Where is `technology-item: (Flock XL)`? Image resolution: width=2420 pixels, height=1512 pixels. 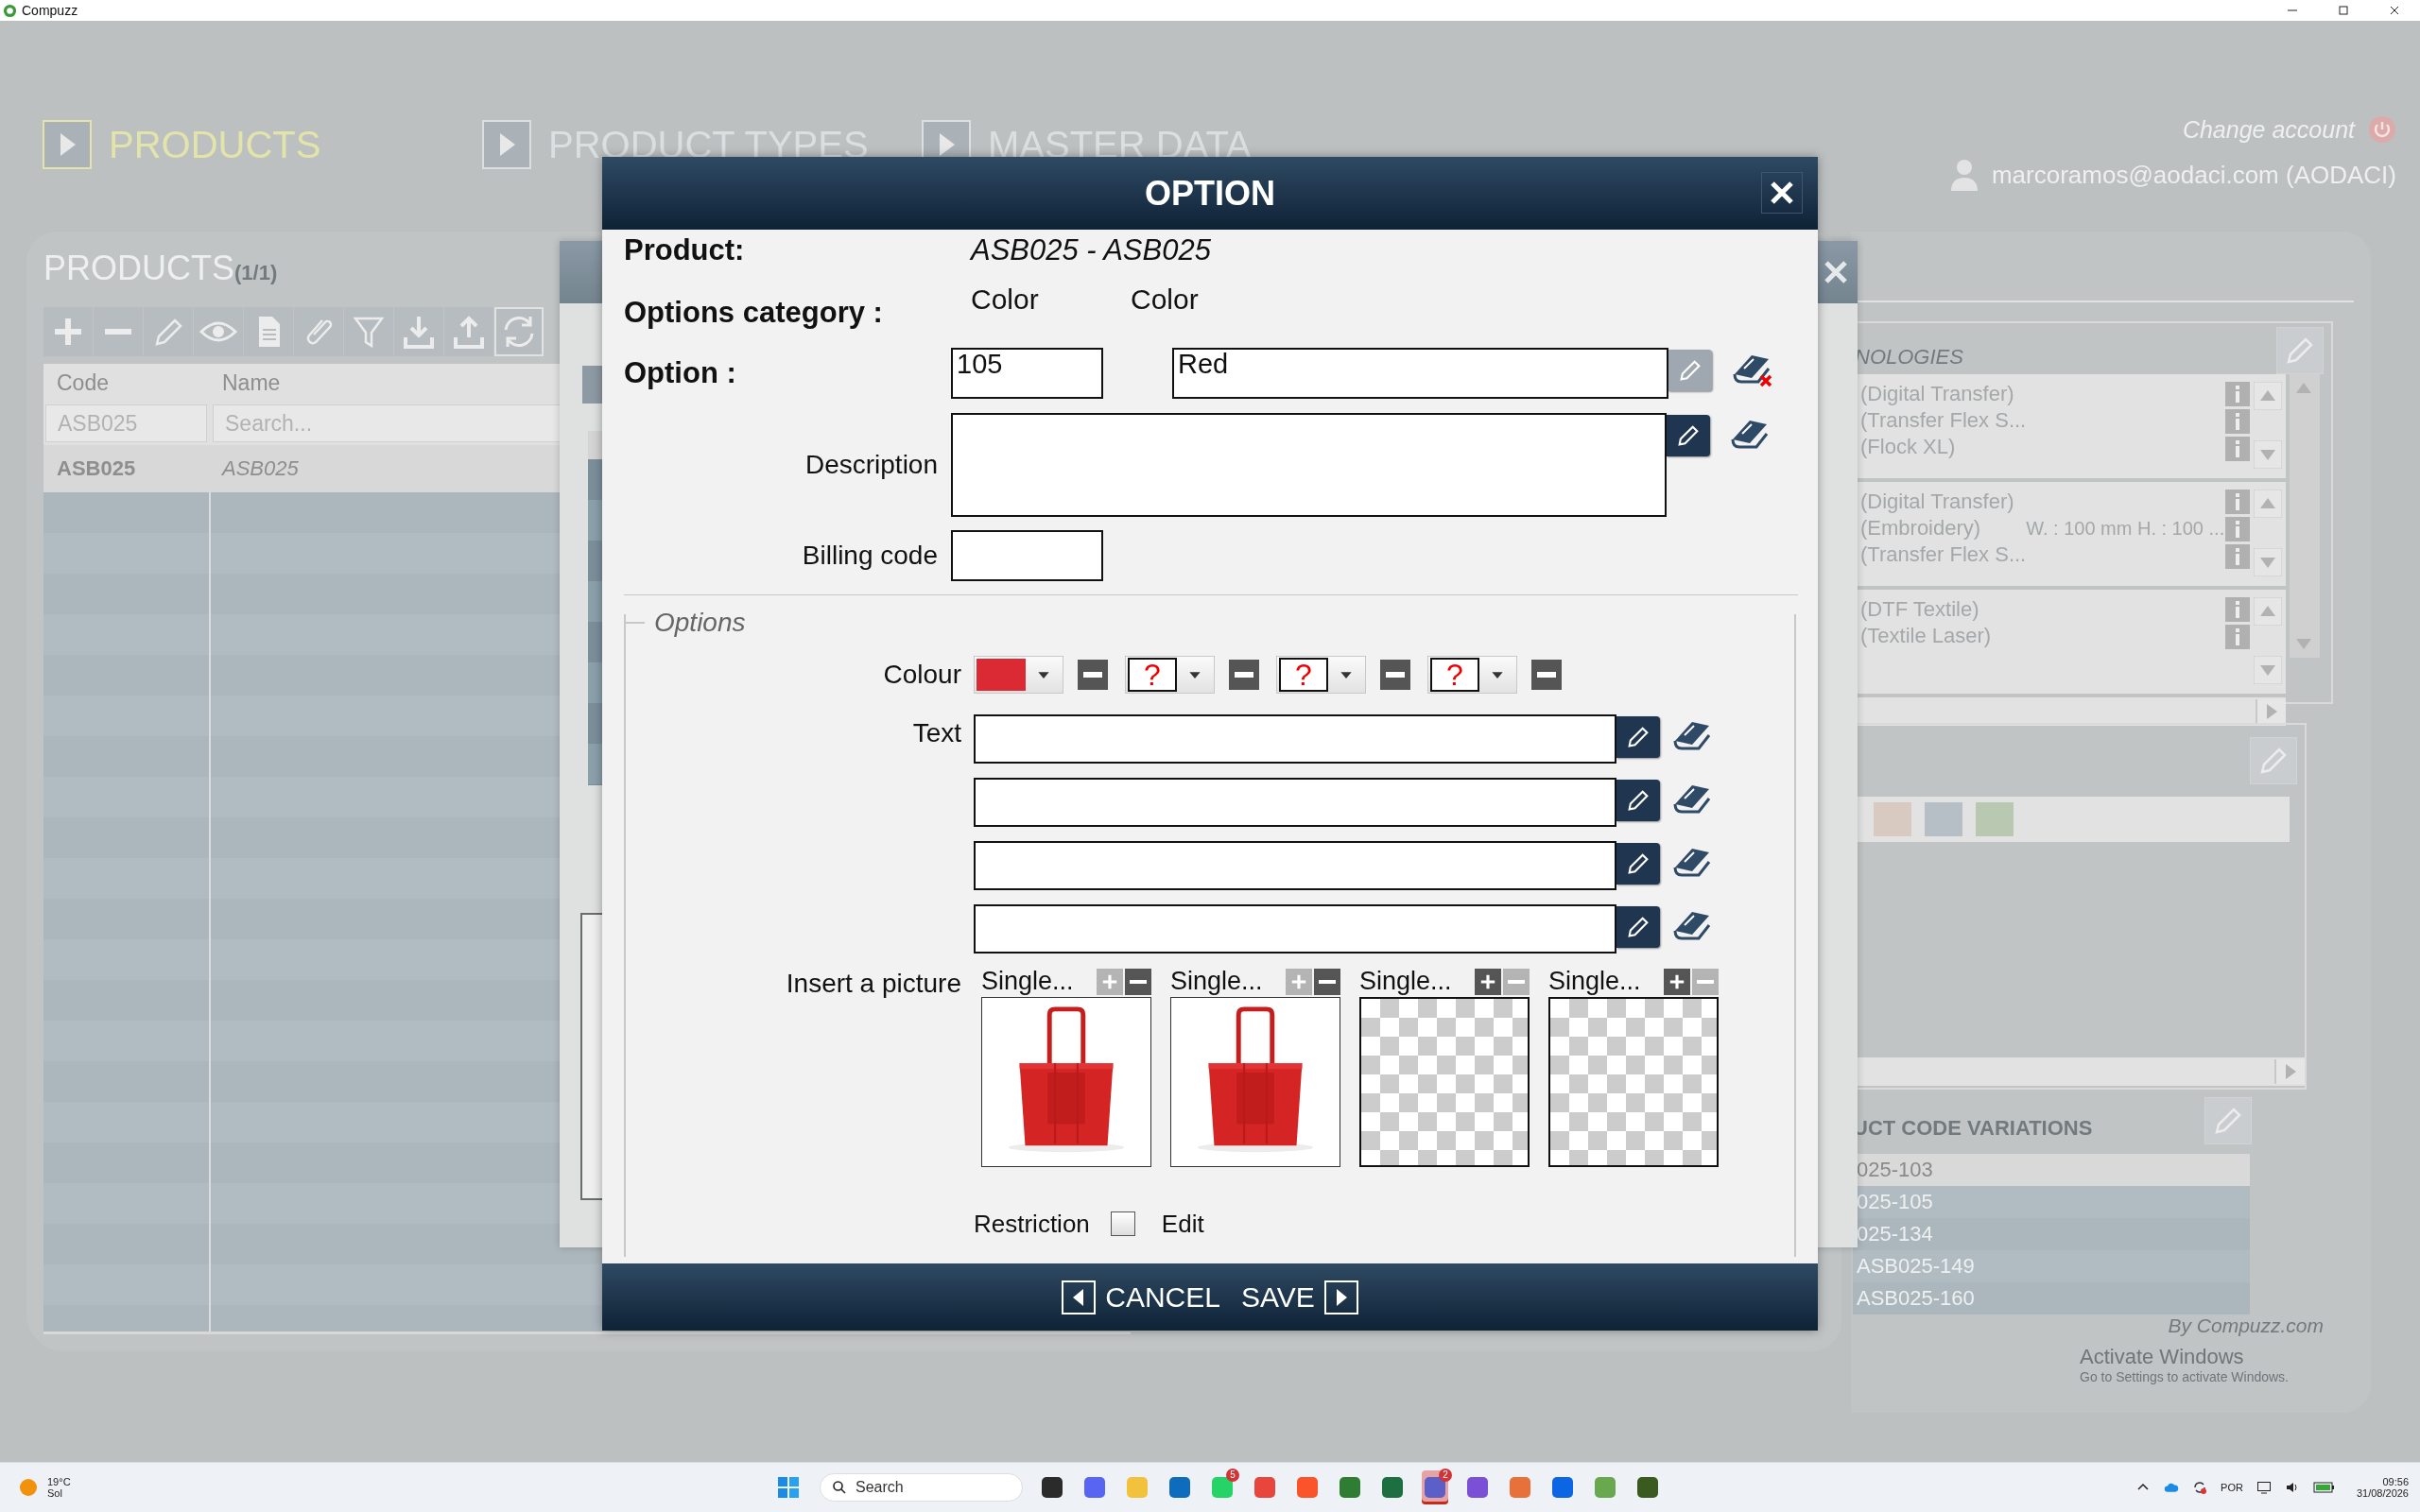
technology-item: (Flock XL) is located at coordinates (1908, 447).